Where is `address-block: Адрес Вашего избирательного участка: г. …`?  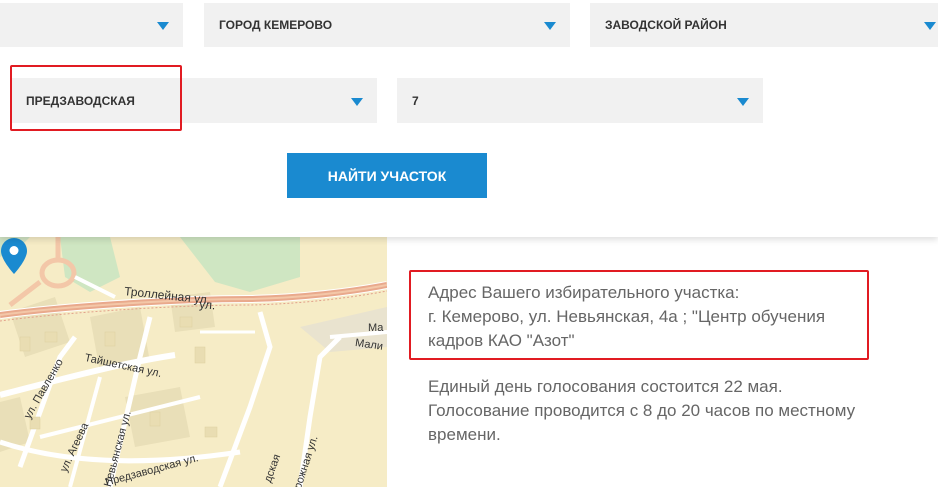
address-block: Адрес Вашего избирательного участка: г. … is located at coordinates (626, 317).